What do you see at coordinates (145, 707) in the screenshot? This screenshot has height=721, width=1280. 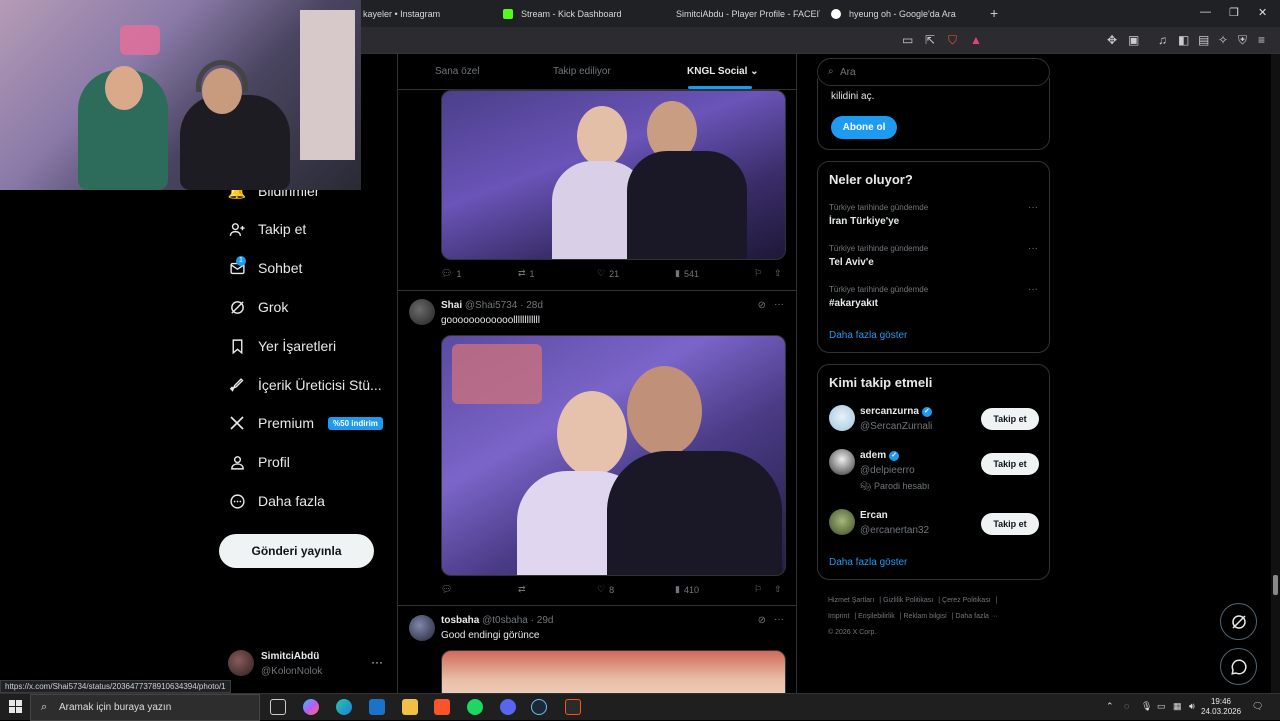 I see `taskbar-search-input: ⌕ Aramak için buraya yazın` at bounding box center [145, 707].